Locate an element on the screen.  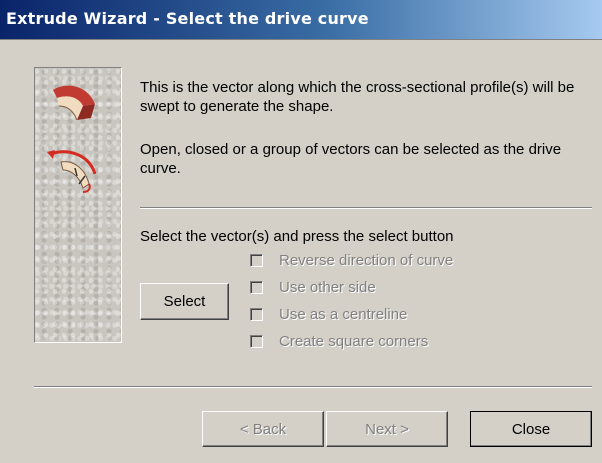
create-square-corners-checkbox: Create square corners is located at coordinates (339, 341).